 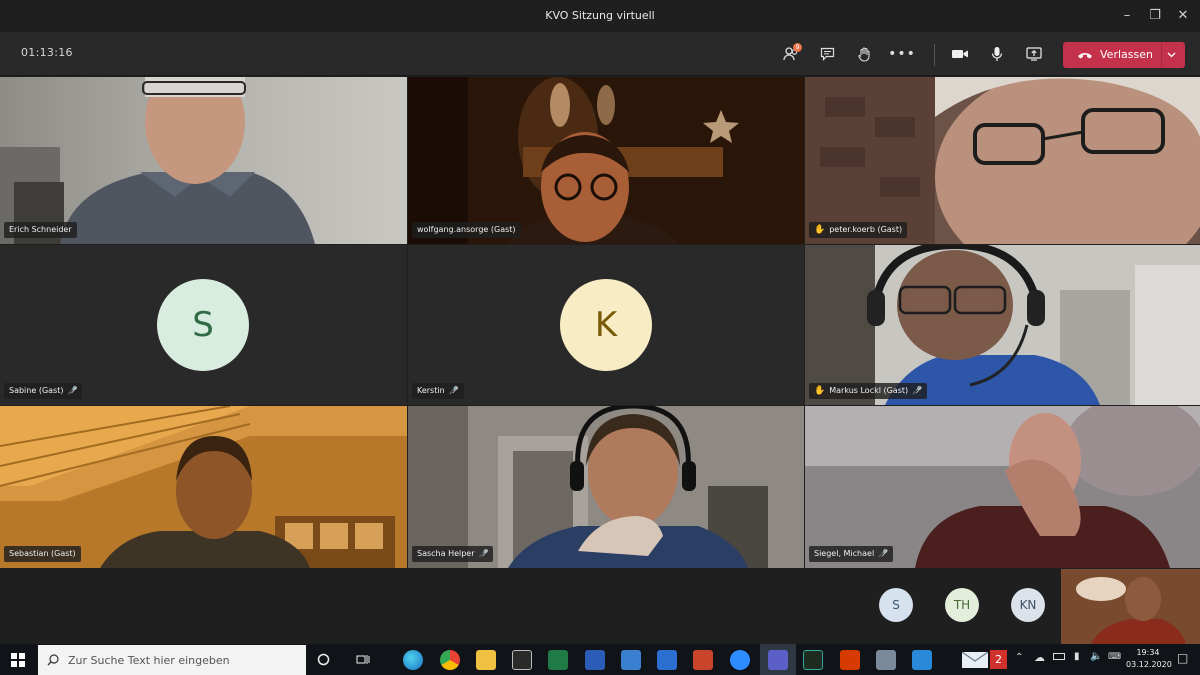 What do you see at coordinates (413, 660) in the screenshot?
I see `edge-icon` at bounding box center [413, 660].